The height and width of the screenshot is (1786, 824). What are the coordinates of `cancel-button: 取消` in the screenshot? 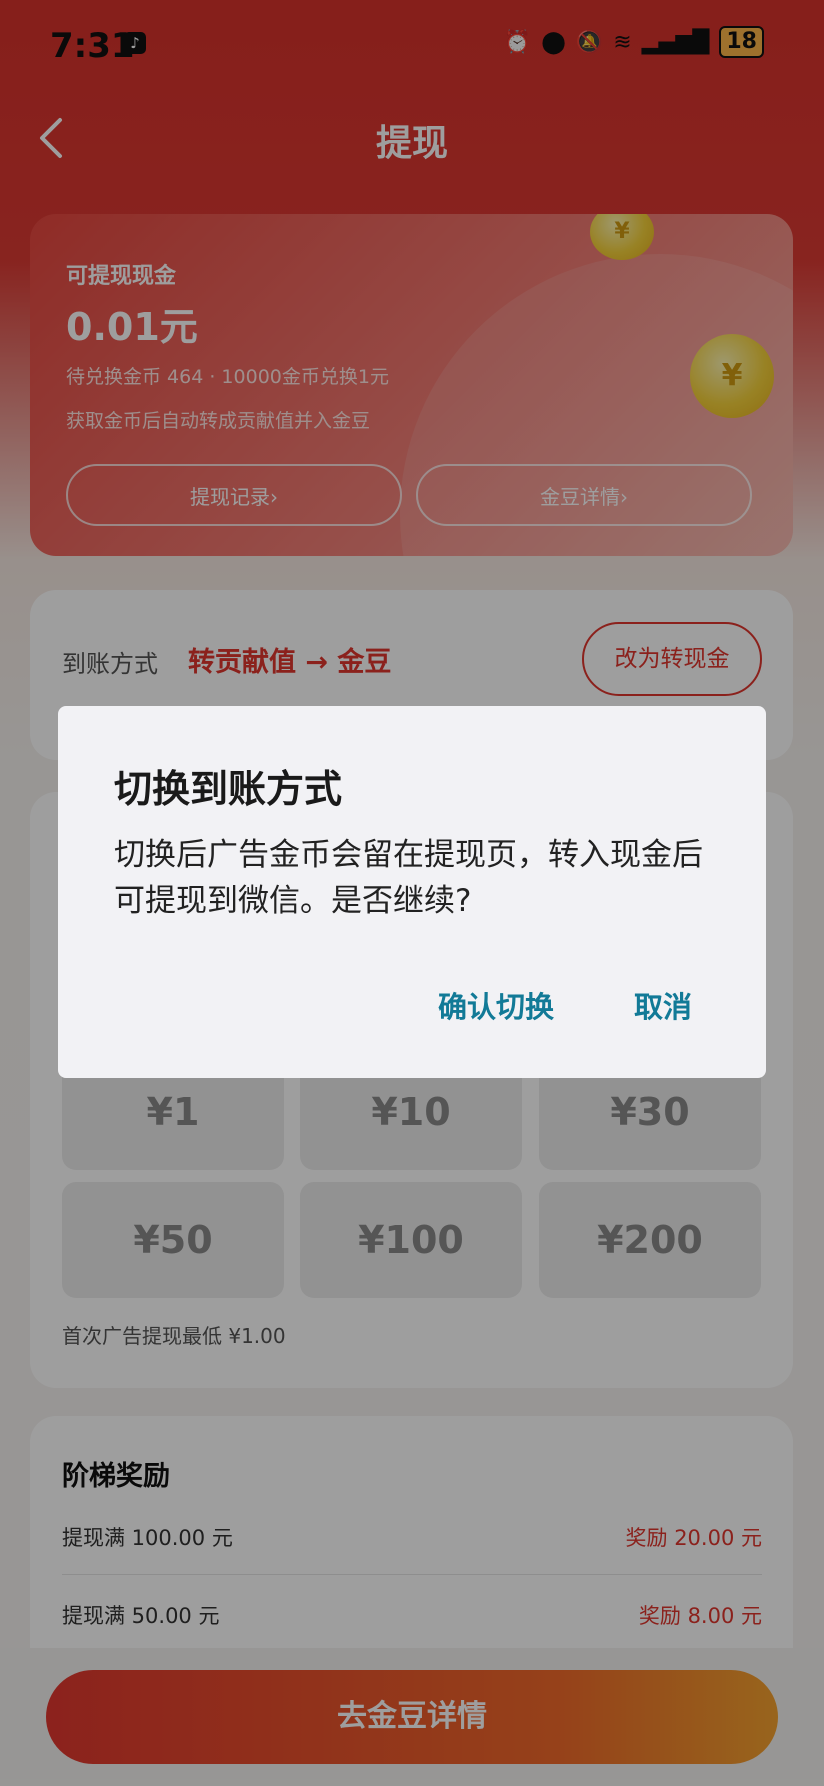 It's located at (663, 1005).